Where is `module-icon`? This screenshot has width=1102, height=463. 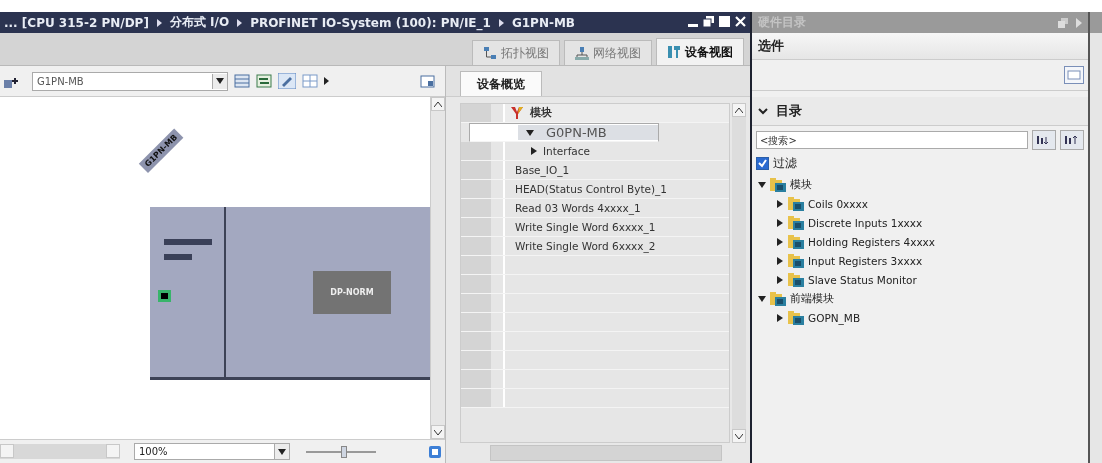
module-icon is located at coordinates (517, 113).